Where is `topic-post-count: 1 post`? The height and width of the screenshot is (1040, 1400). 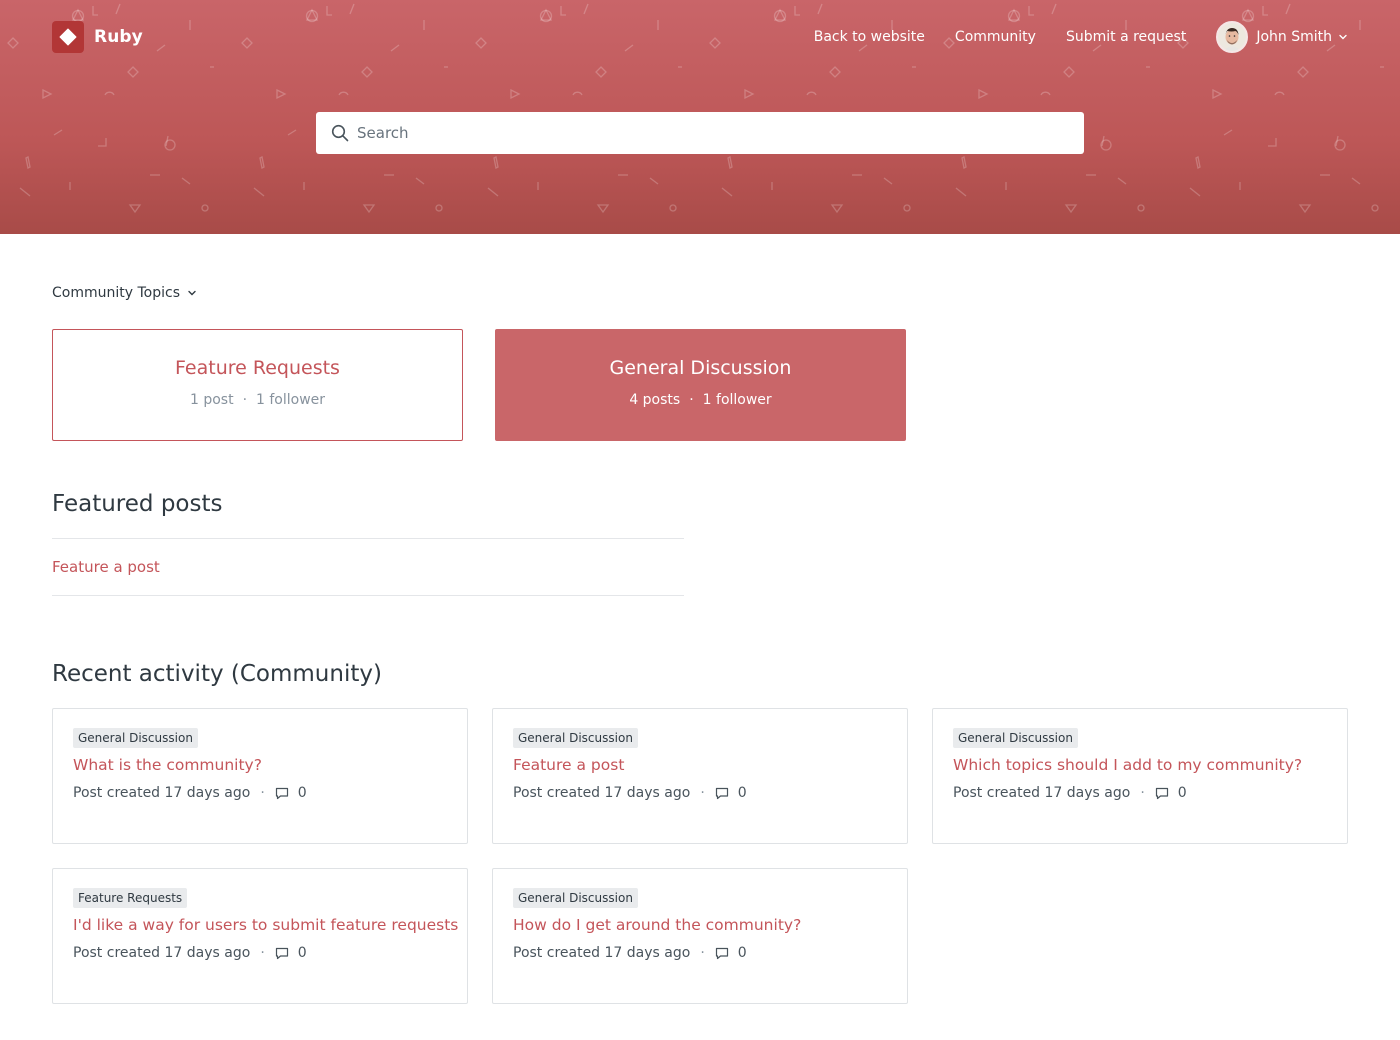 topic-post-count: 1 post is located at coordinates (211, 400).